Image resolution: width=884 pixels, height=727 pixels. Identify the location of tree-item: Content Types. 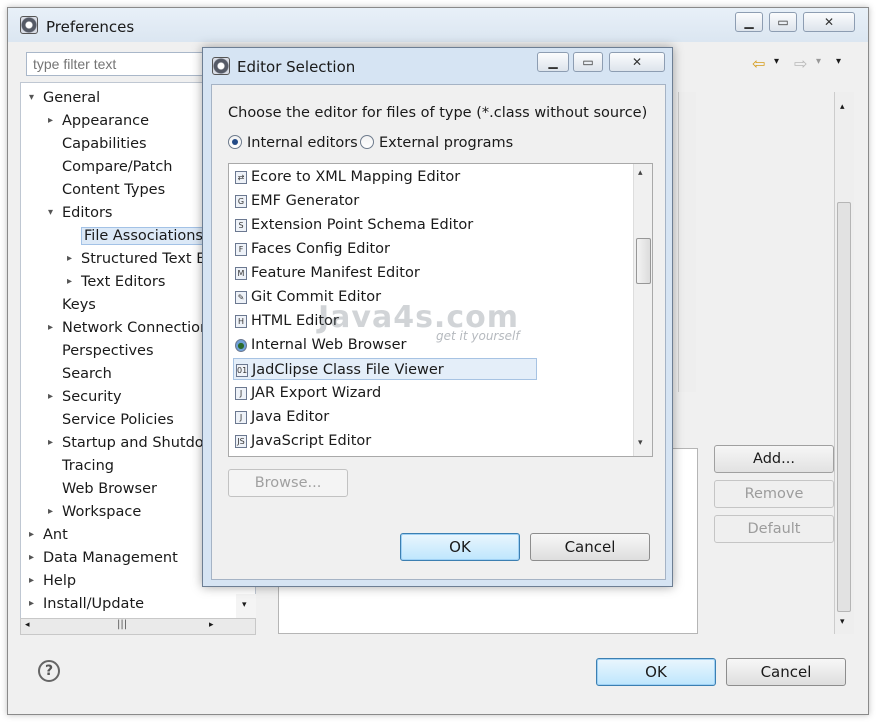
(113, 190).